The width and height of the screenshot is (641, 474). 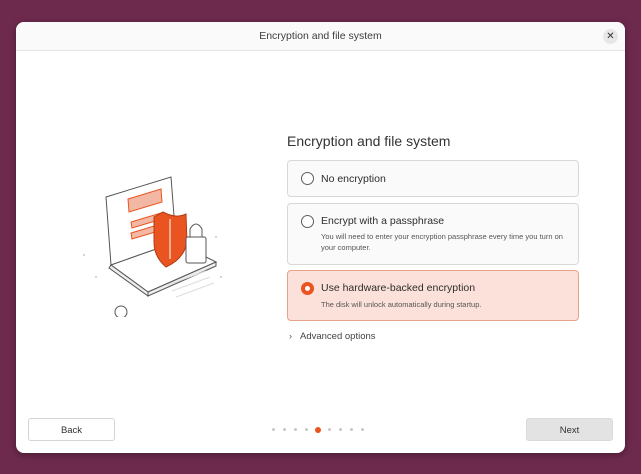 I want to click on title-bar: Encryption and file system ✕, so click(x=320, y=36).